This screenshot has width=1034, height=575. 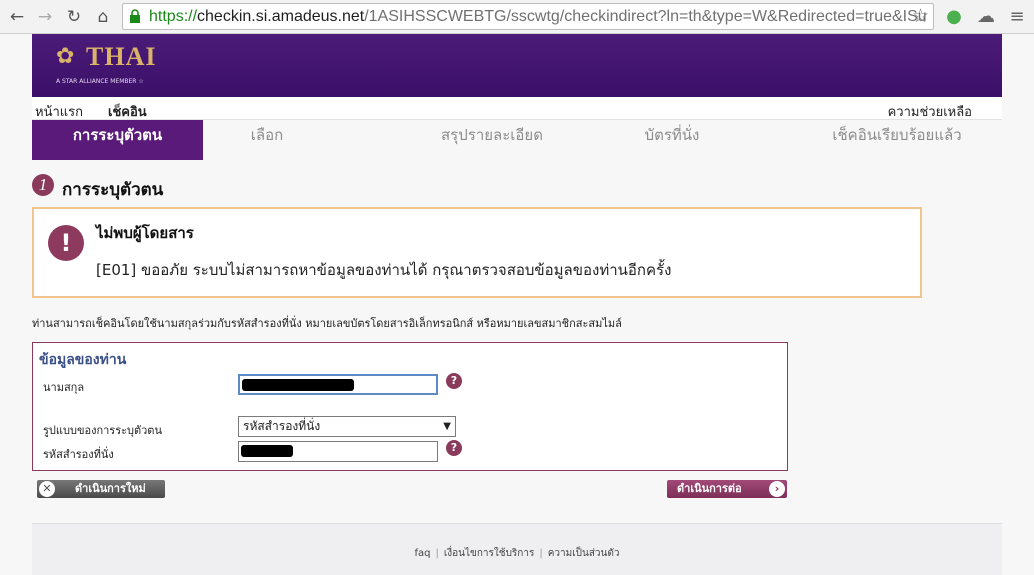 I want to click on restart-button: ✕ ดำเนินการใหม่, so click(x=101, y=489).